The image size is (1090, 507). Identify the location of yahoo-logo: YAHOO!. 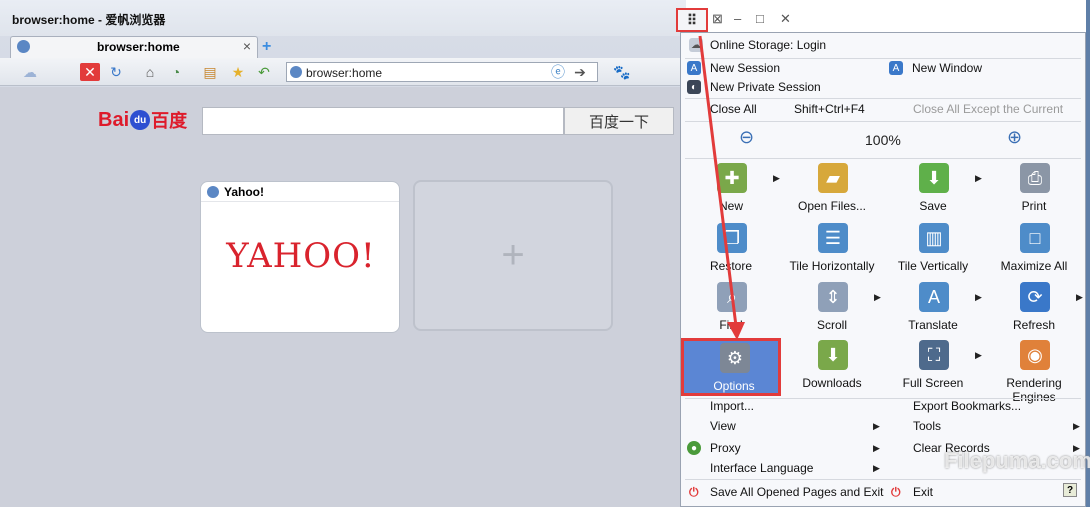
(301, 256).